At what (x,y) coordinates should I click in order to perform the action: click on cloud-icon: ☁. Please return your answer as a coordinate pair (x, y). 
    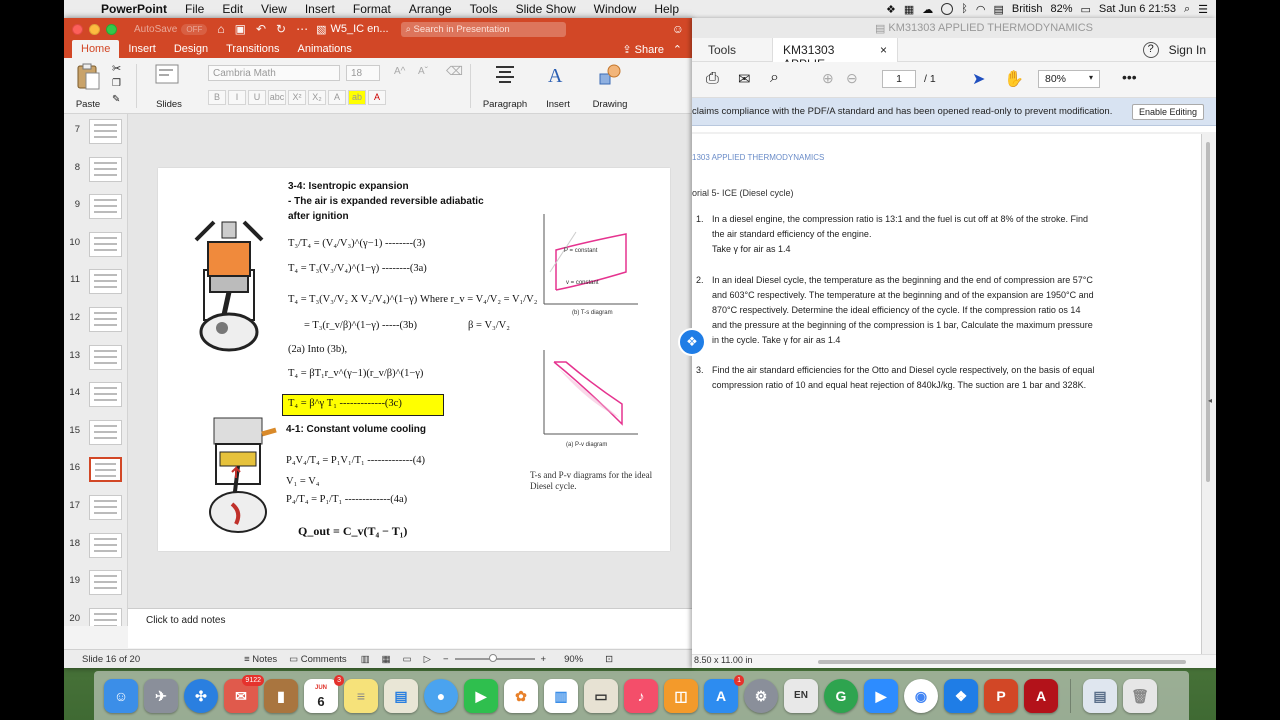
    Looking at the image, I should click on (927, 9).